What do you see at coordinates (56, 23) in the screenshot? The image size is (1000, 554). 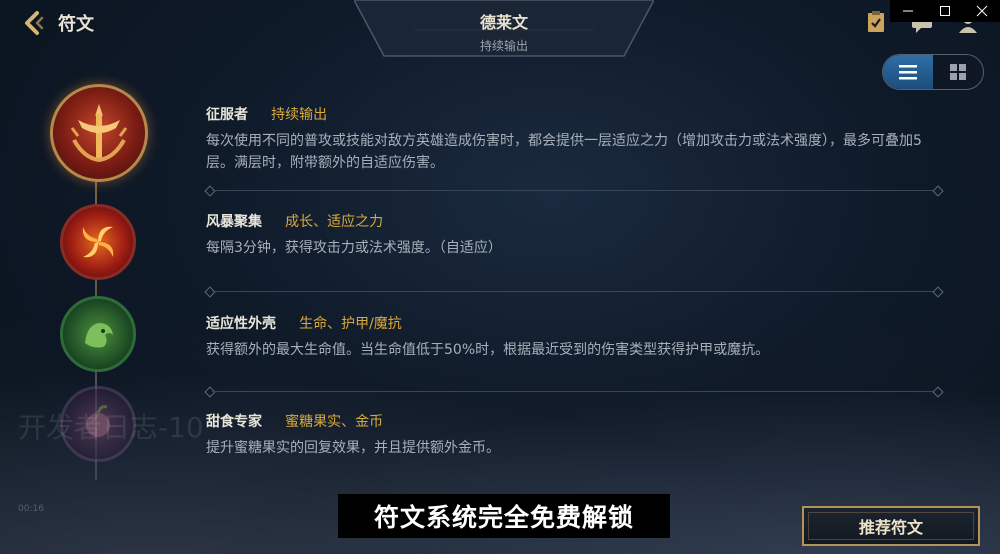 I see `top-left-bar: 符文` at bounding box center [56, 23].